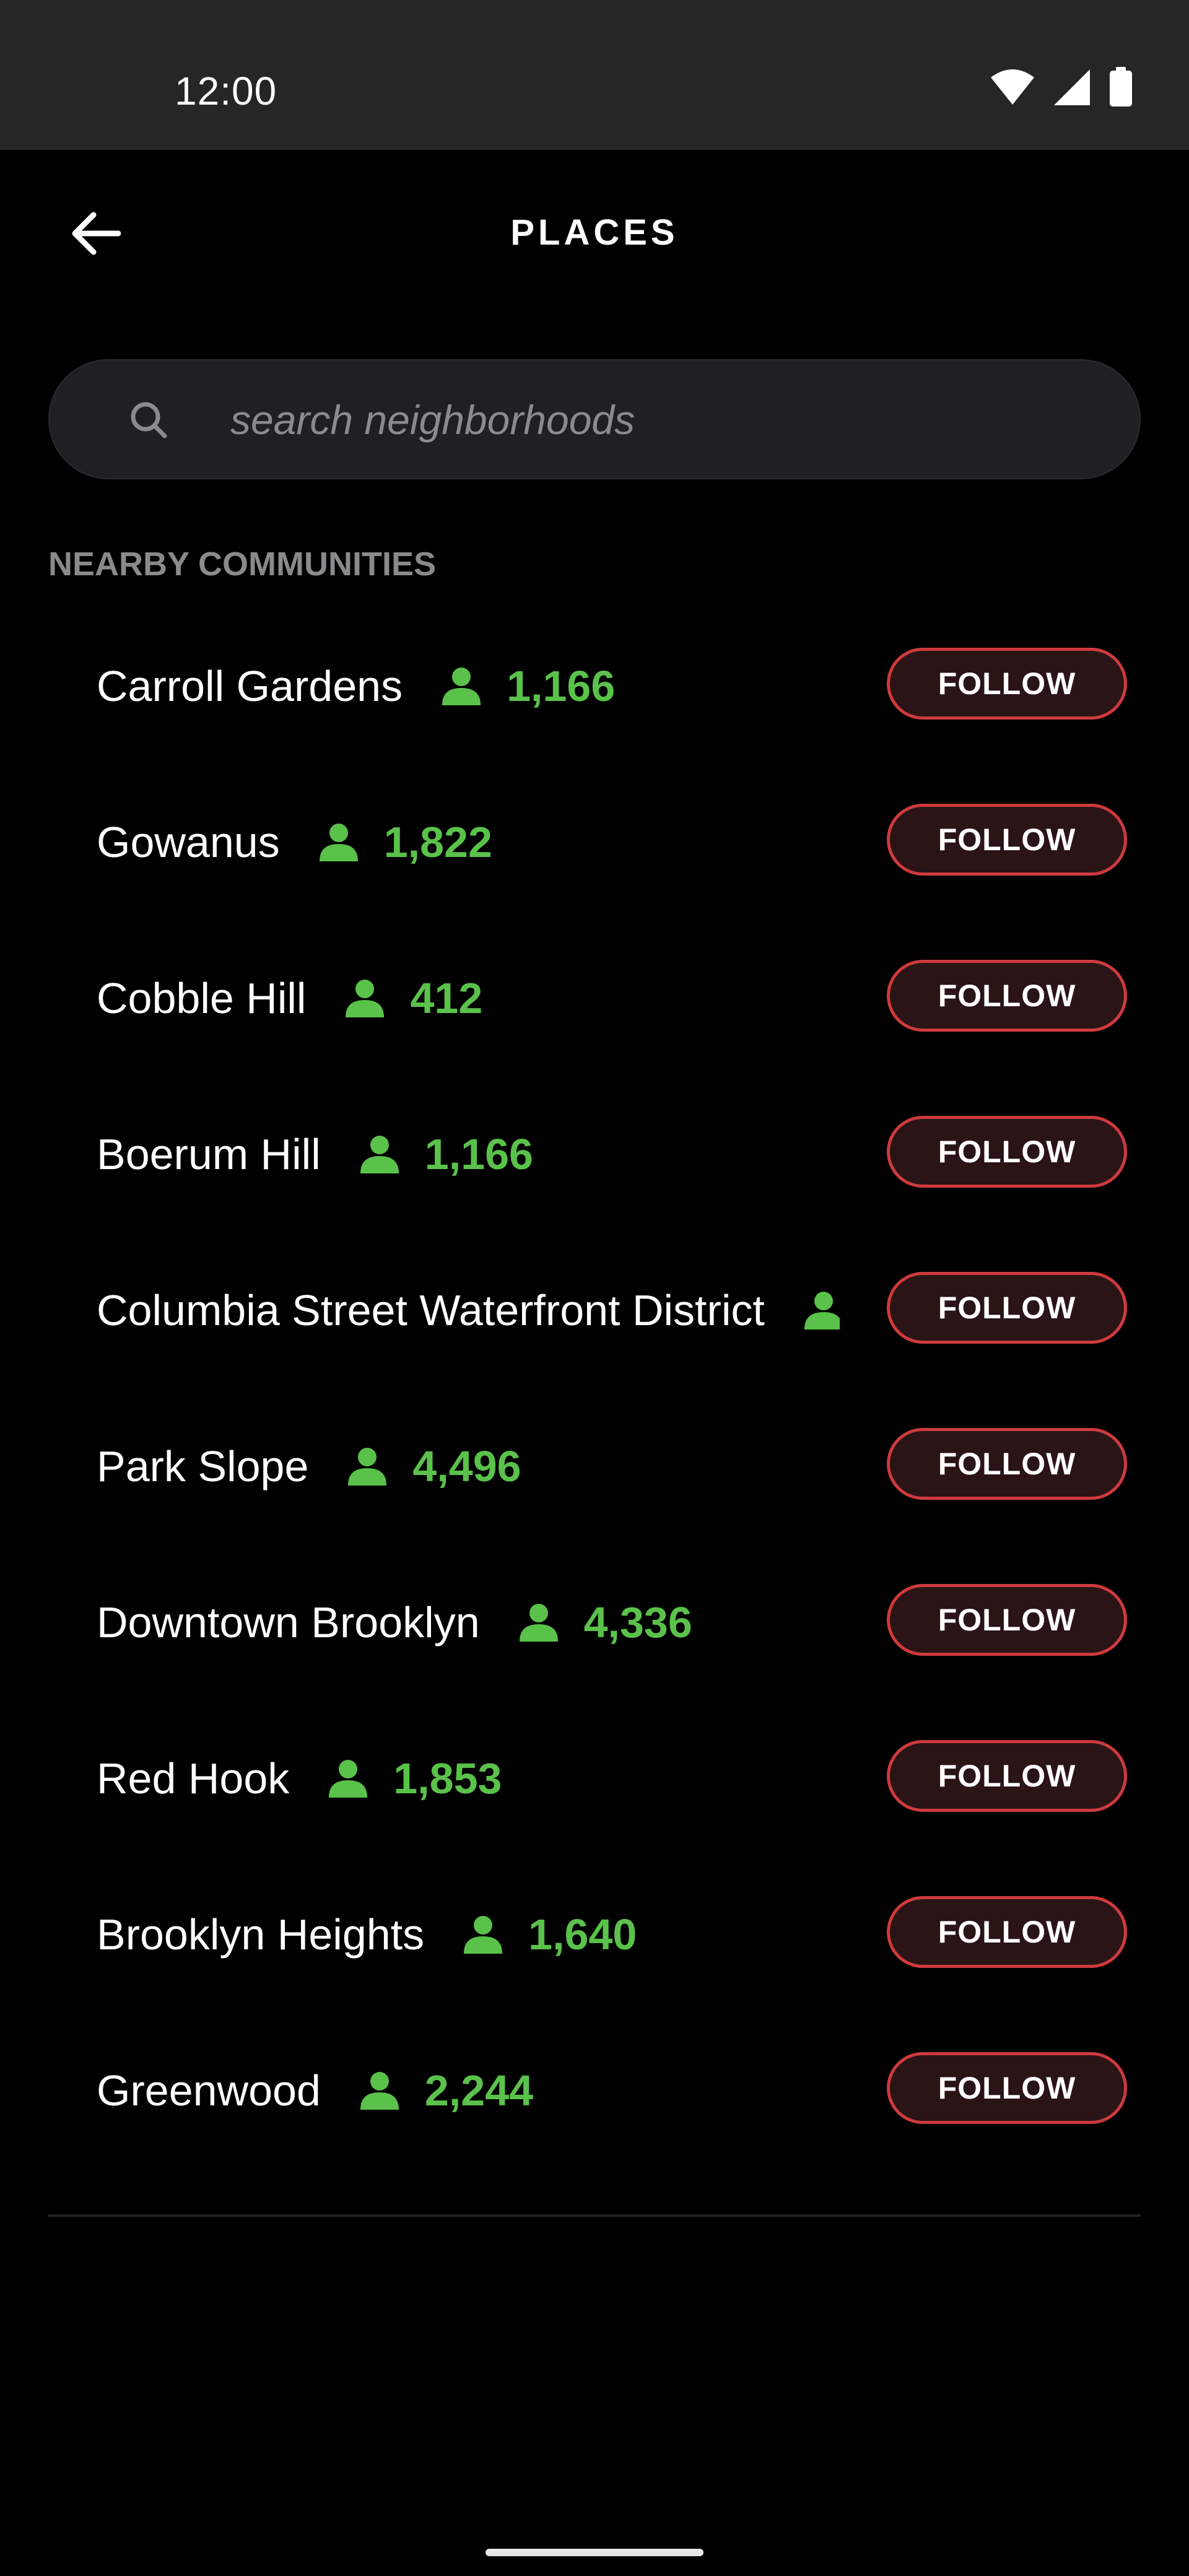 Image resolution: width=1189 pixels, height=2576 pixels. What do you see at coordinates (437, 842) in the screenshot?
I see `member-count: 1,822` at bounding box center [437, 842].